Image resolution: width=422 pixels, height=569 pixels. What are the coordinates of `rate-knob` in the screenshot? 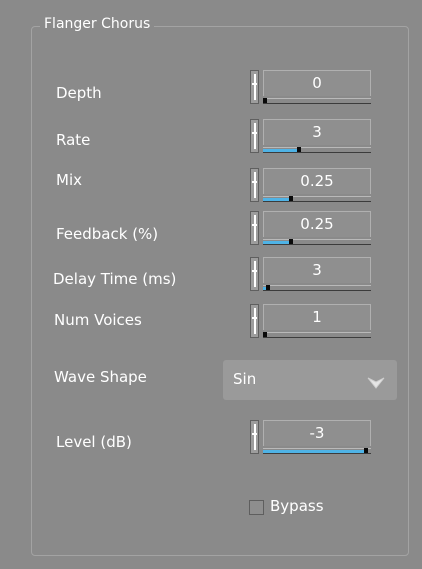 It's located at (299, 149).